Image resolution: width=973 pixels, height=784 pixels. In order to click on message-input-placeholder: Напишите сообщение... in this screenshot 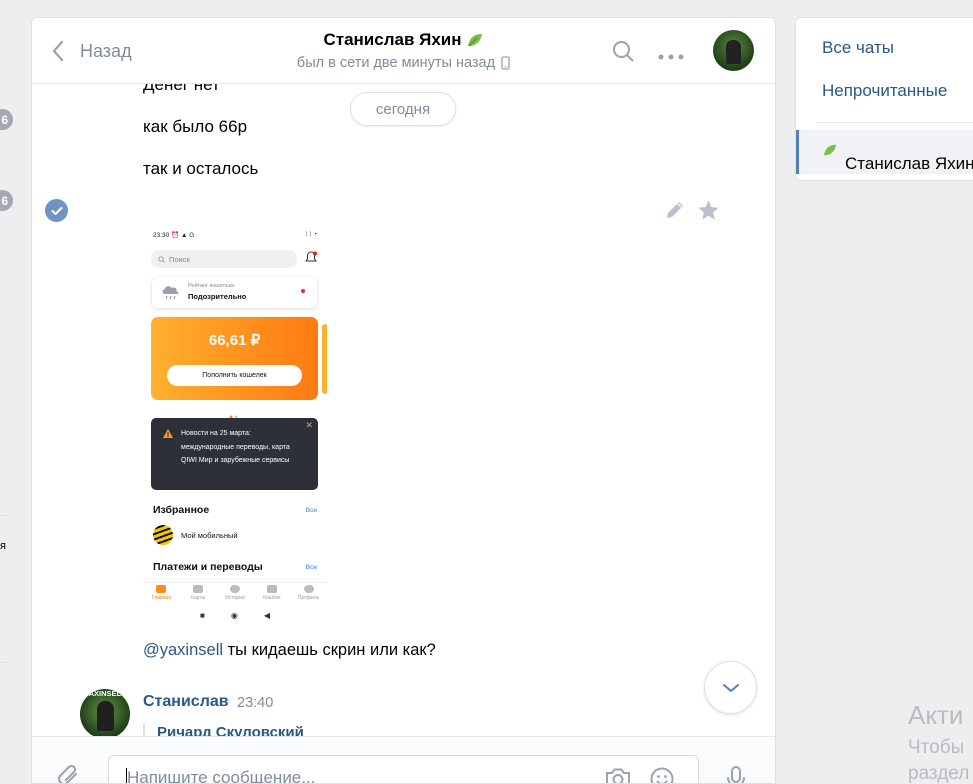, I will do `click(221, 776)`.